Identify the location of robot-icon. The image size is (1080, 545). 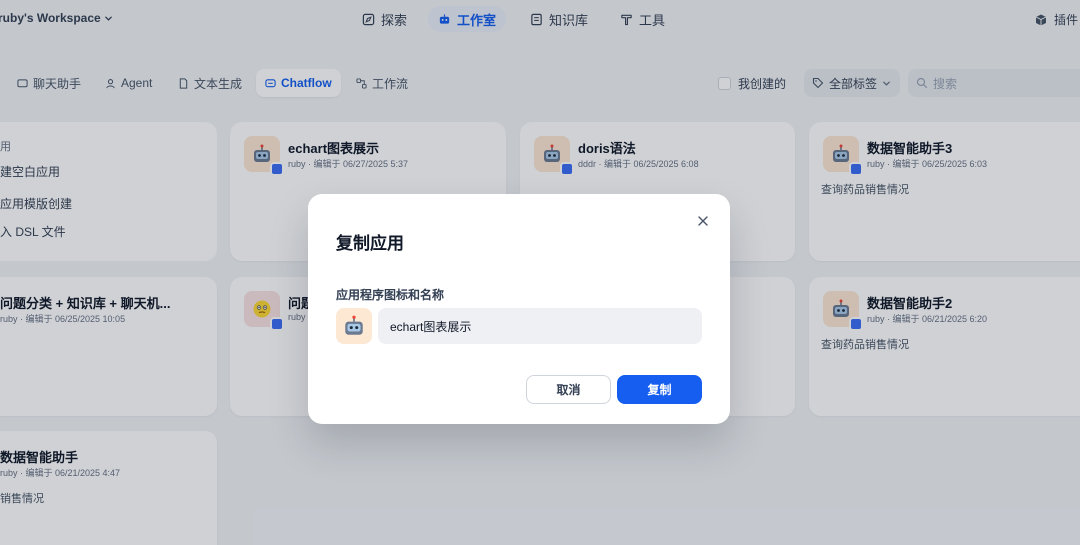
(354, 325).